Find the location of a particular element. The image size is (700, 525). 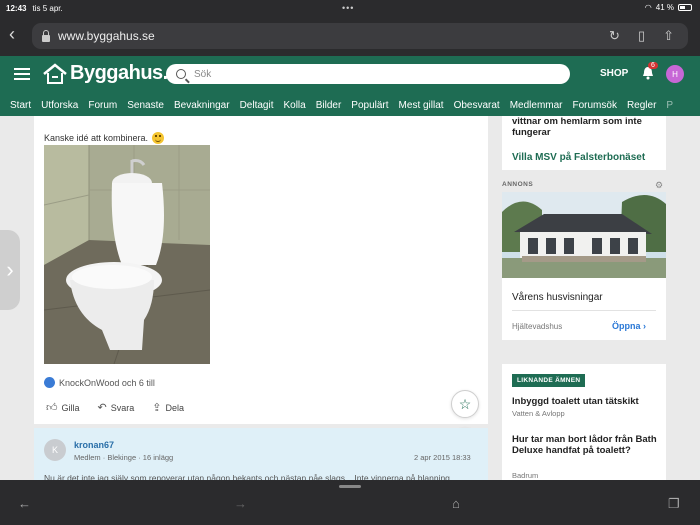

reply-author: kronan67 is located at coordinates (94, 445).